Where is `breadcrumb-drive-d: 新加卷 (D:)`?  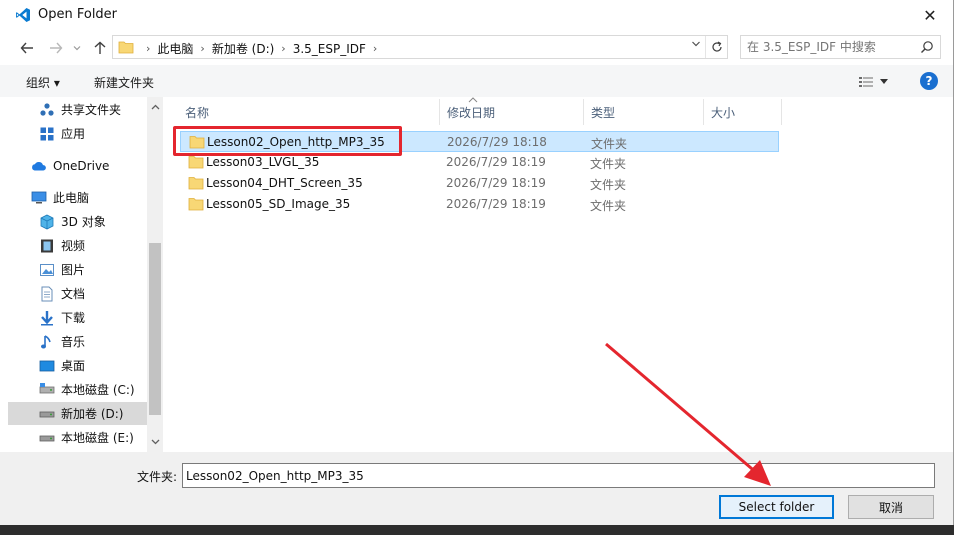
breadcrumb-drive-d: 新加卷 (D:) is located at coordinates (243, 48).